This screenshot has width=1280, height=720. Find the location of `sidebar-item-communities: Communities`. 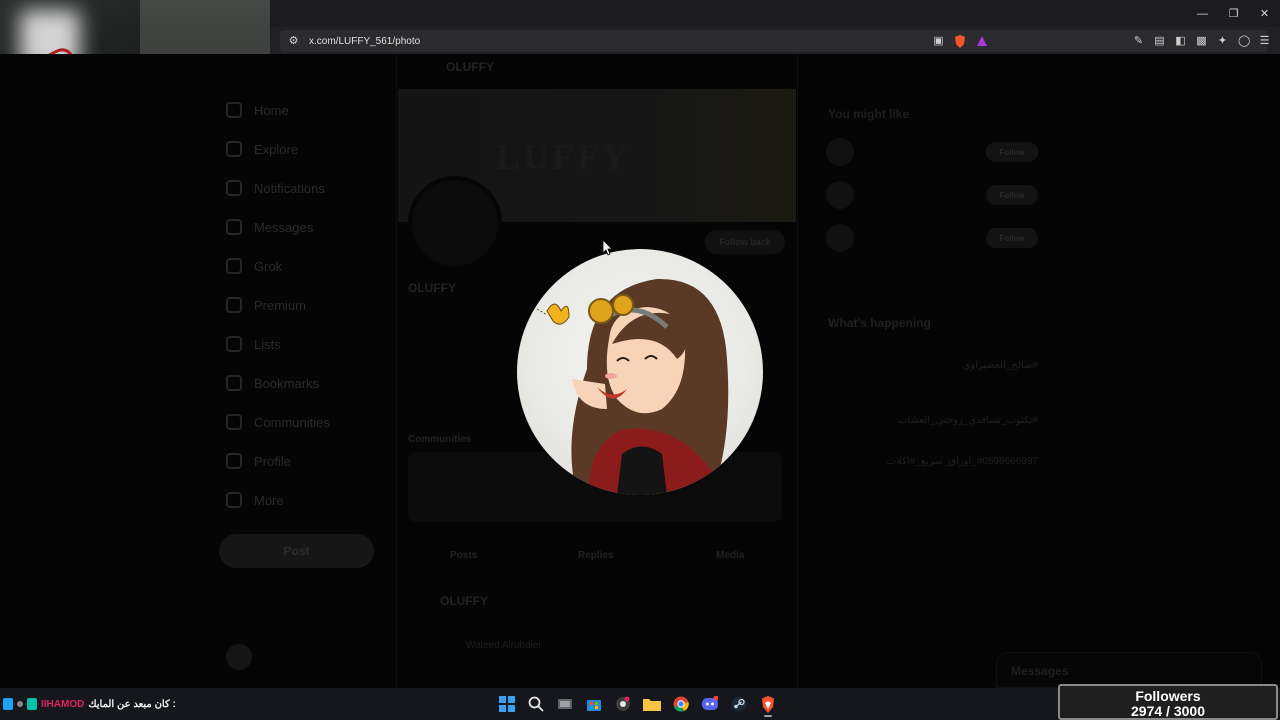

sidebar-item-communities: Communities is located at coordinates (278, 422).